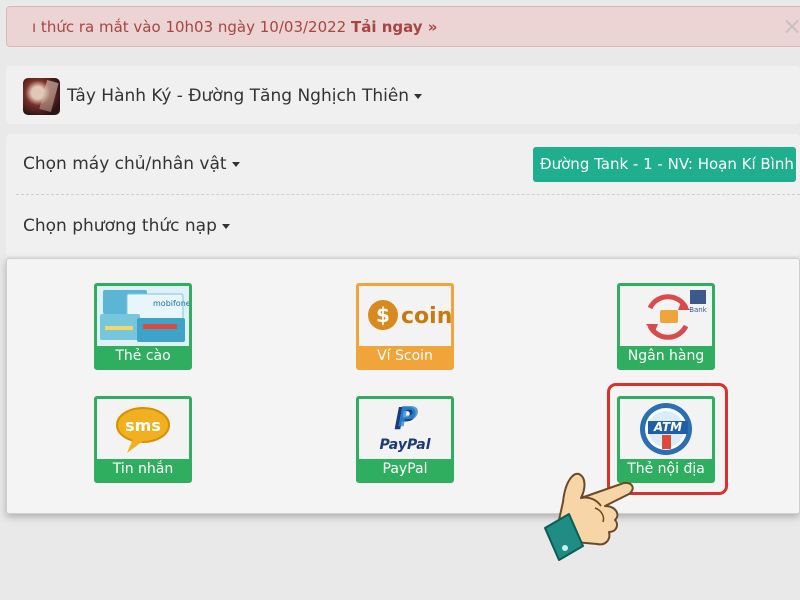 Image resolution: width=800 pixels, height=600 pixels. I want to click on mobifone-logo-text: mobifone, so click(171, 303).